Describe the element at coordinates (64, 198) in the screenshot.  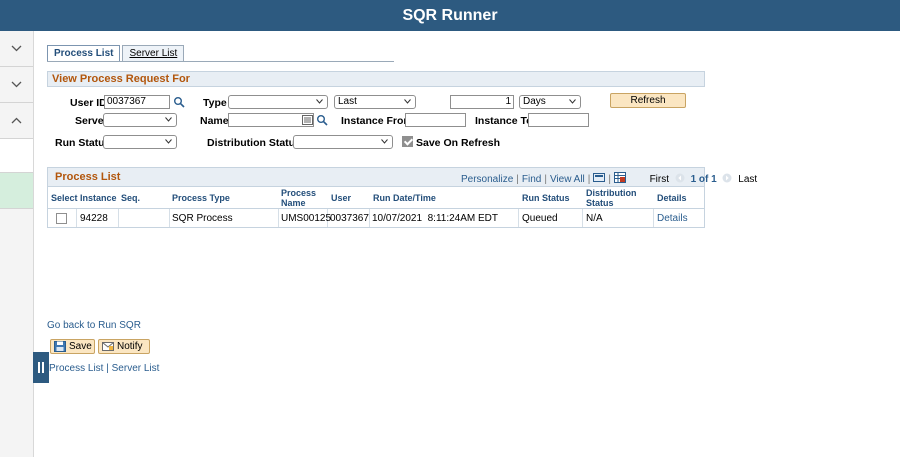
I see `col-select: Select` at that location.